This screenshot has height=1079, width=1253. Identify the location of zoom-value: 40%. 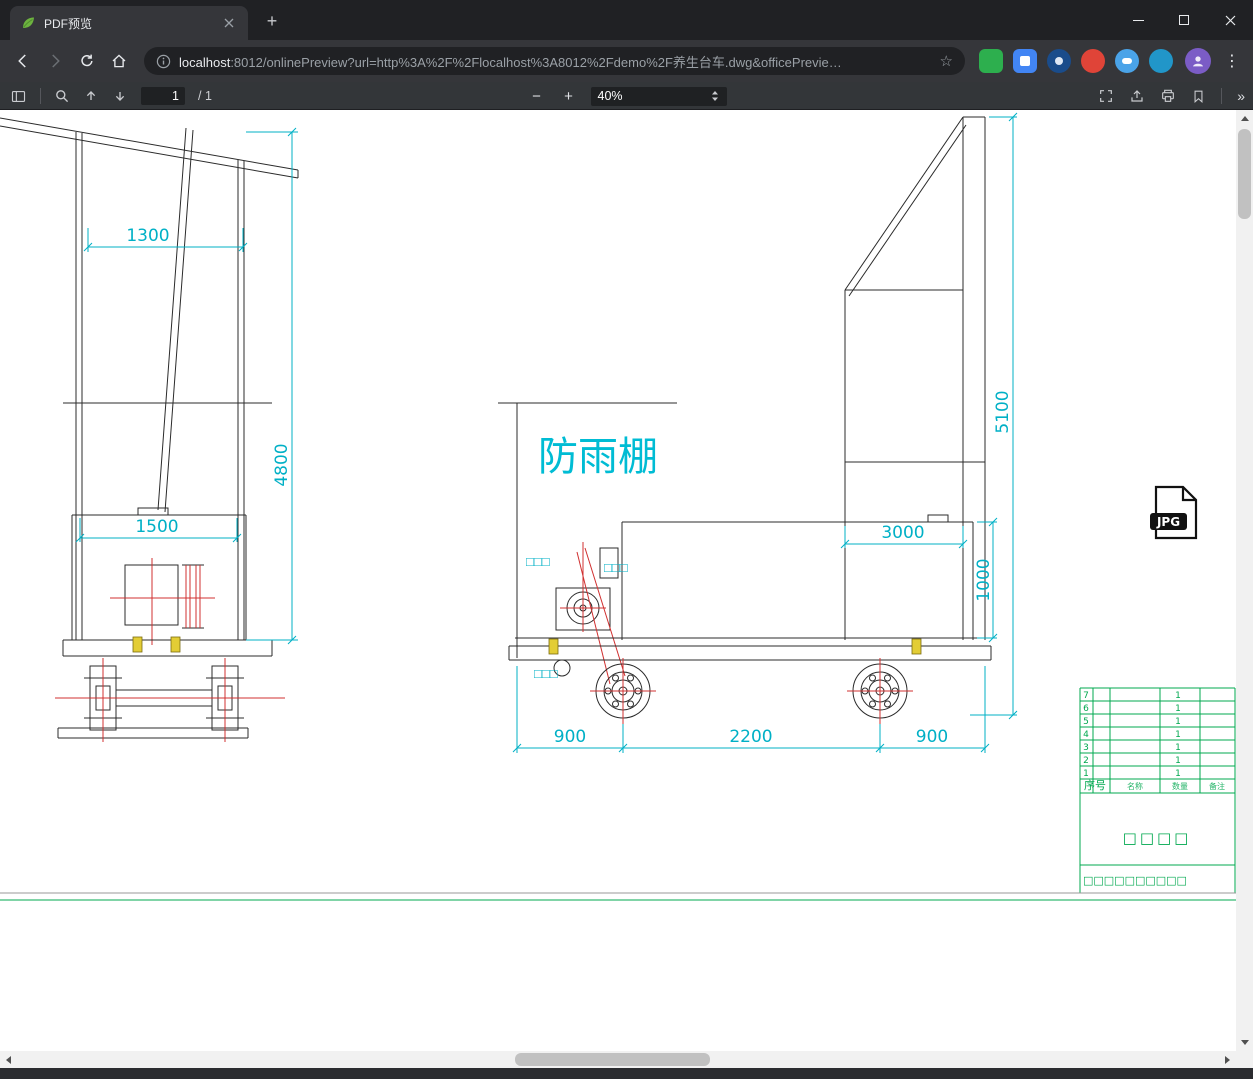
(610, 96).